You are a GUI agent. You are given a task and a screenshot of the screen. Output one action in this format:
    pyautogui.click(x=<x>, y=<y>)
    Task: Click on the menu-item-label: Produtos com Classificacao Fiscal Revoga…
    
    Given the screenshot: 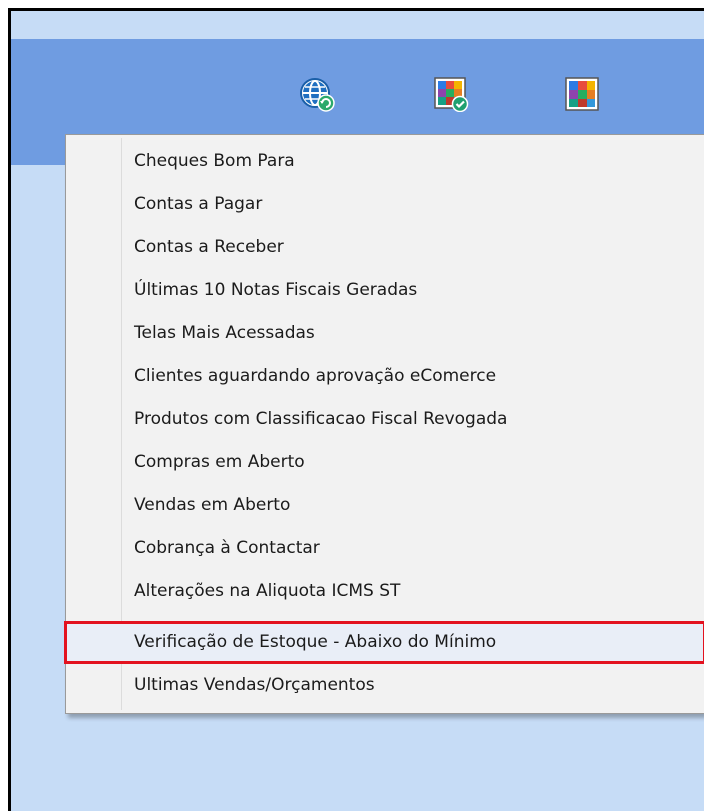 What is the action you would take?
    pyautogui.click(x=321, y=419)
    